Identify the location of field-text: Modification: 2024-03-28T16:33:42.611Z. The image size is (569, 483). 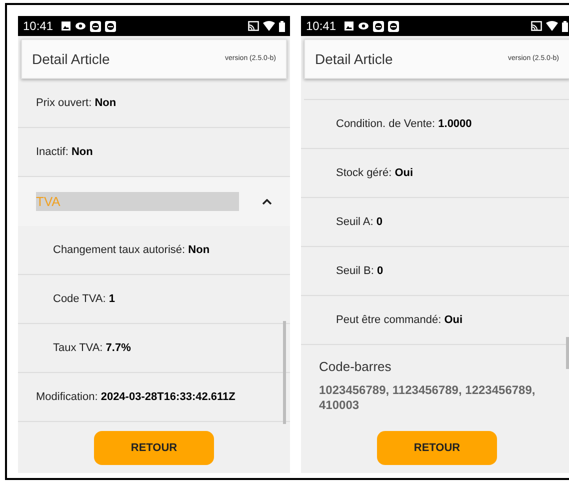
(135, 397).